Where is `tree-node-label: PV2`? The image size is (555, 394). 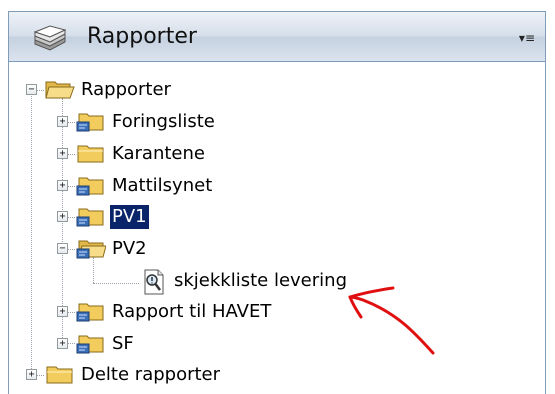
tree-node-label: PV2 is located at coordinates (129, 249).